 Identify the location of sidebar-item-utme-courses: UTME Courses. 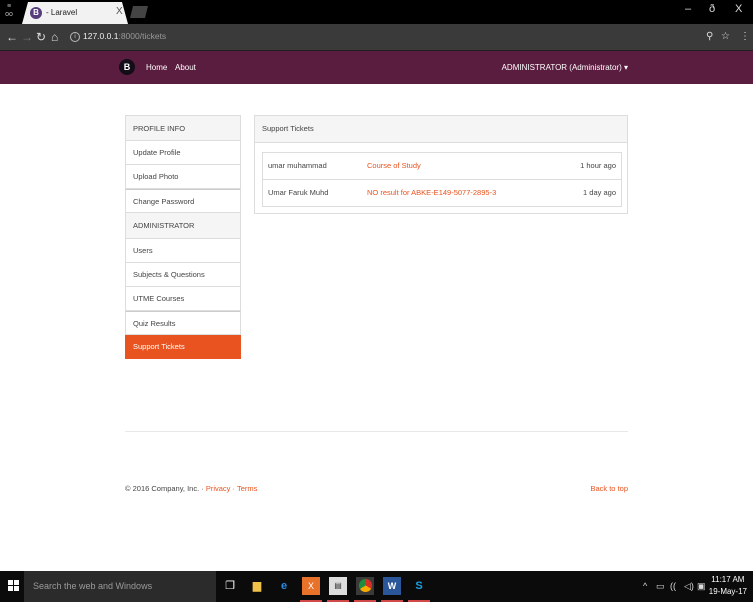
(183, 299).